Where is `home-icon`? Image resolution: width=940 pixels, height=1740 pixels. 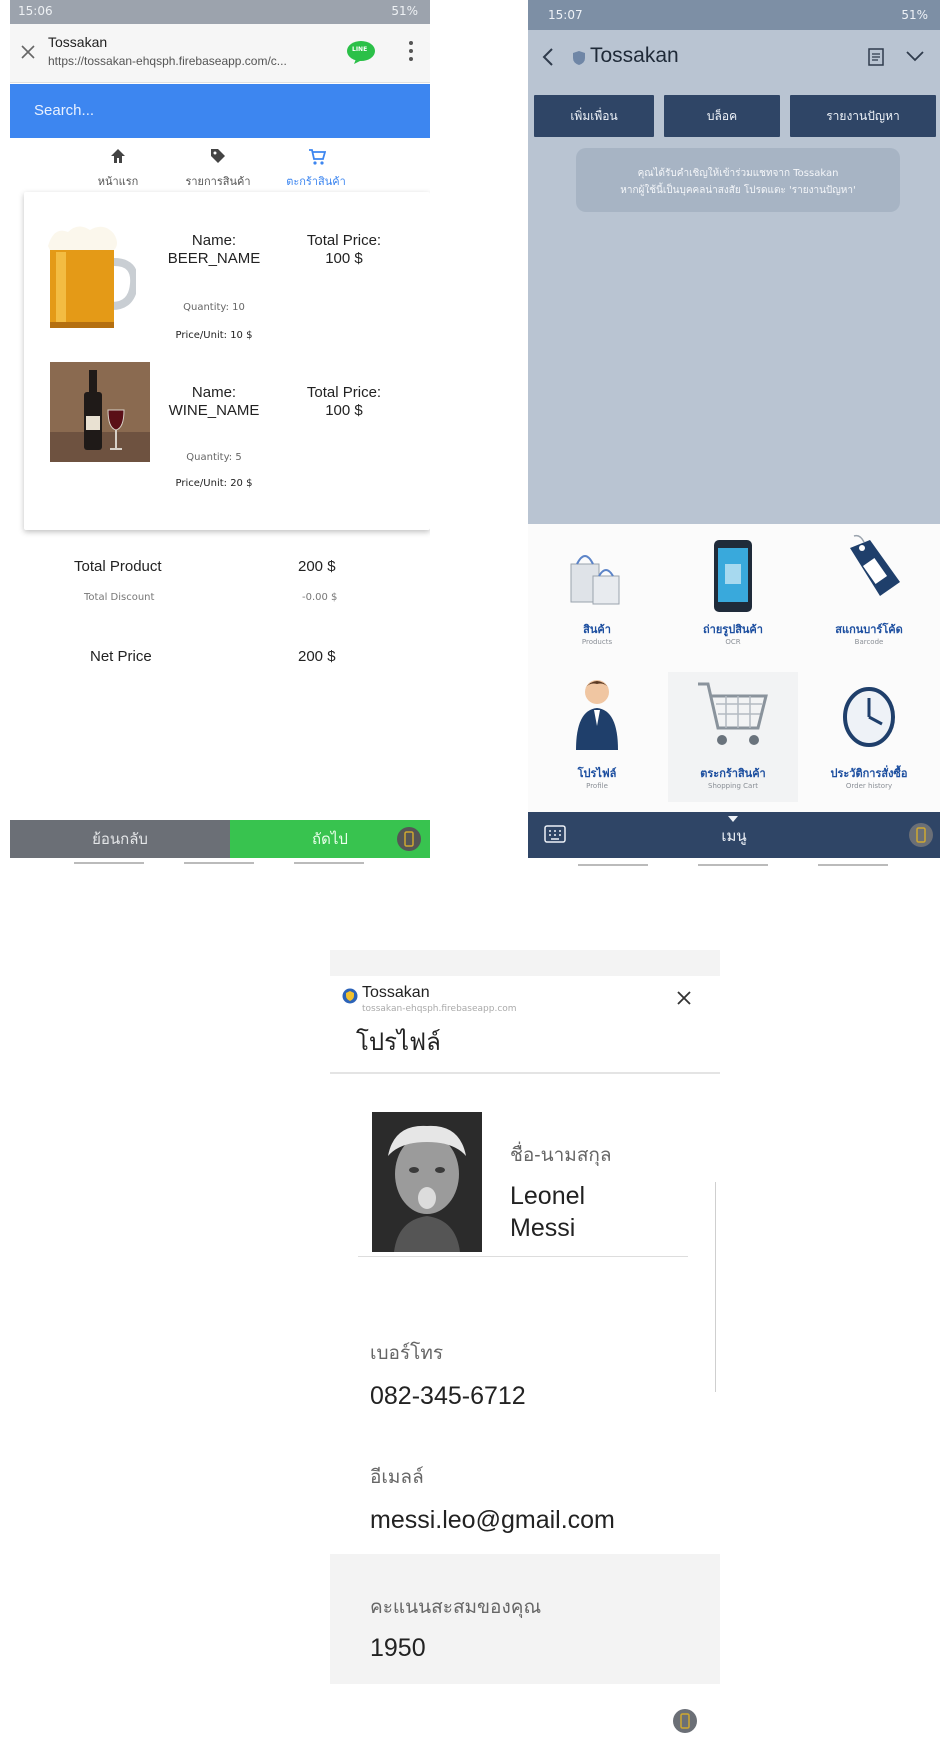 home-icon is located at coordinates (118, 156).